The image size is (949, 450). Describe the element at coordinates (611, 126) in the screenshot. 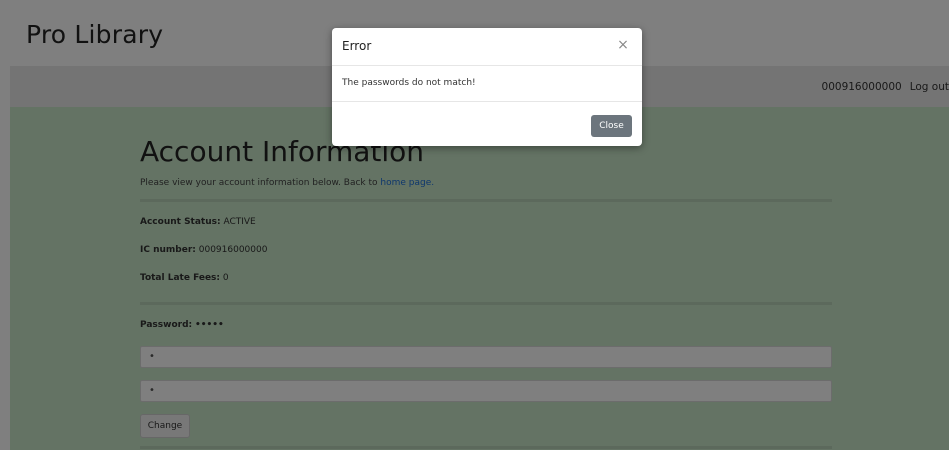

I see `close-button: Close` at that location.